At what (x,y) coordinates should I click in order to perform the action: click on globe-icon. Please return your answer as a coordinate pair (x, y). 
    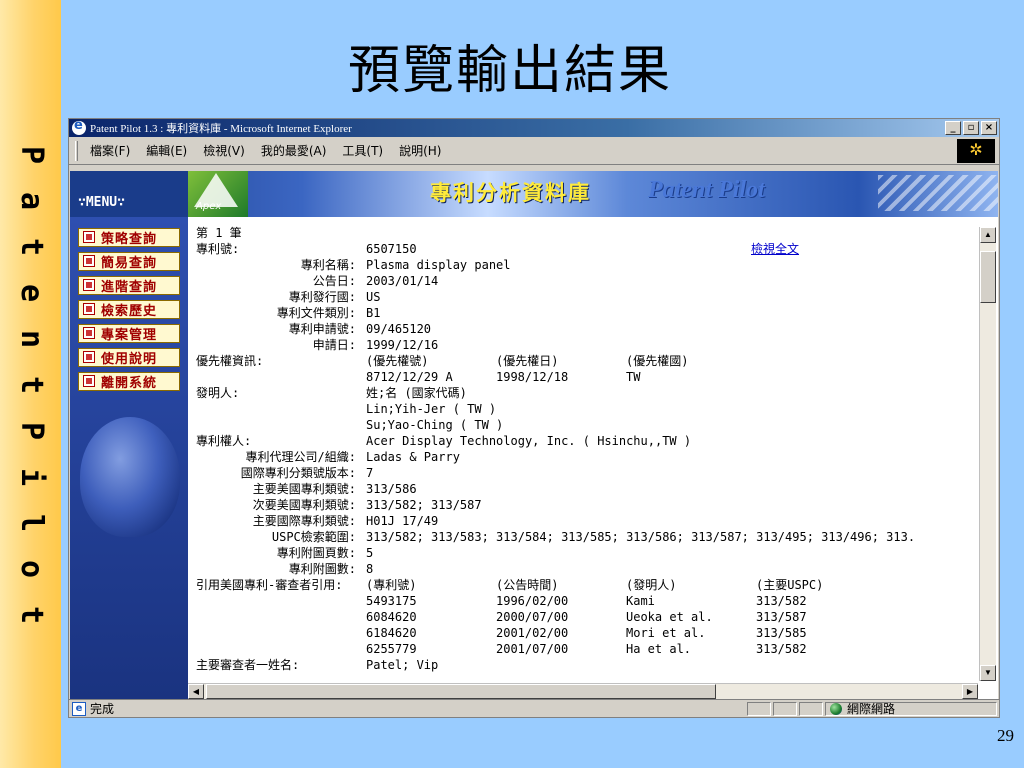
    Looking at the image, I should click on (836, 708).